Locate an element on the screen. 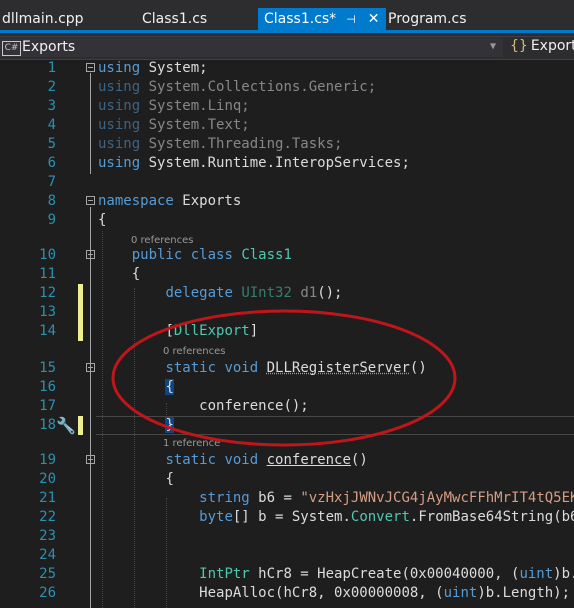 The width and height of the screenshot is (574, 608). line-number: 23 is located at coordinates (47, 536).